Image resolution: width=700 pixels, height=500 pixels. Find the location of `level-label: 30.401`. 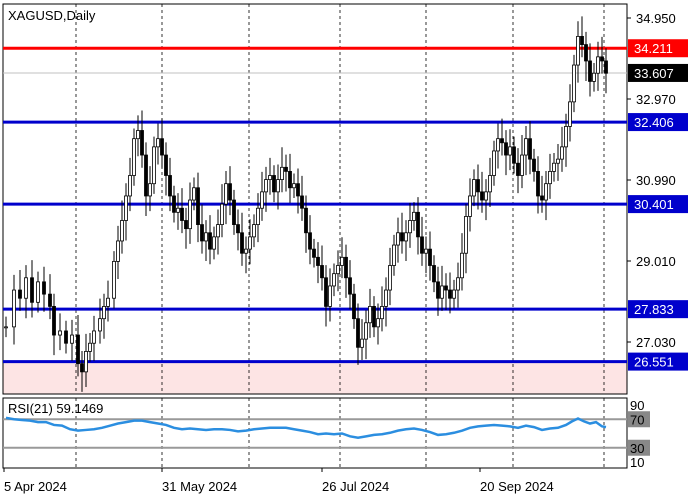

level-label: 30.401 is located at coordinates (654, 204).